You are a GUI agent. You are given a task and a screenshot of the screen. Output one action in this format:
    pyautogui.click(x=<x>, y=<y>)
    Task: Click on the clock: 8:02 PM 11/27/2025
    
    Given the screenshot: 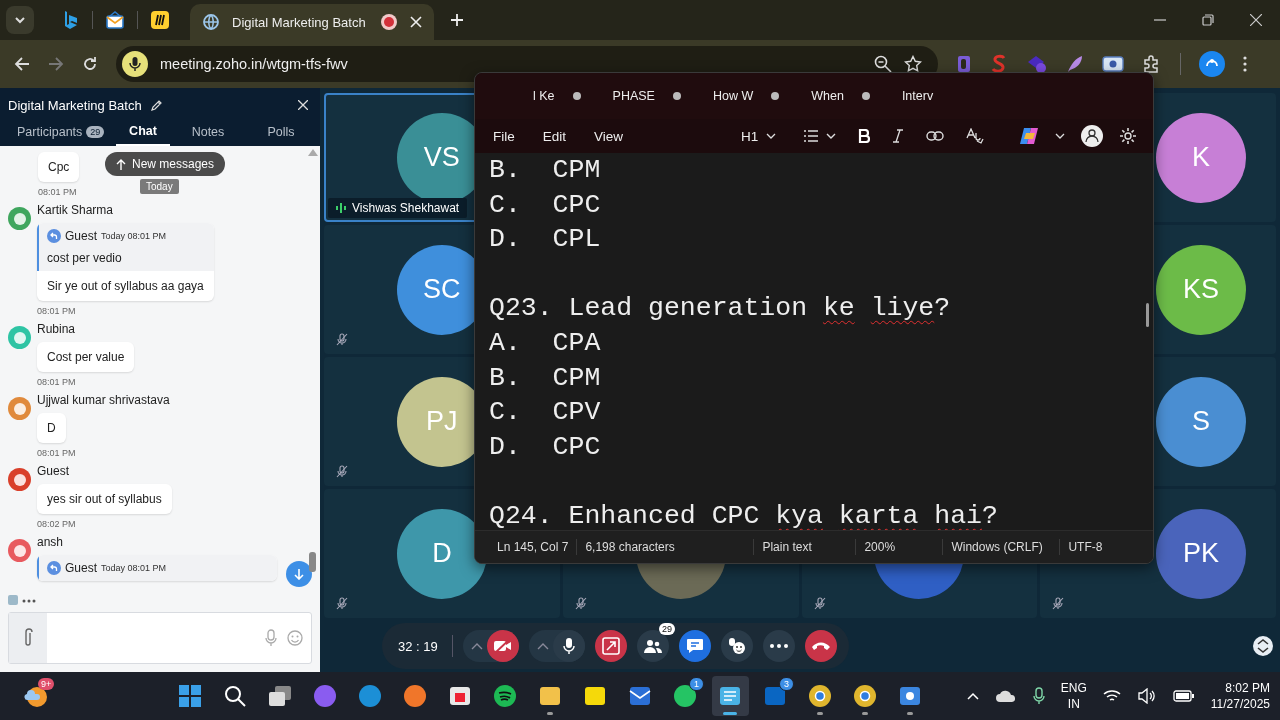 What is the action you would take?
    pyautogui.click(x=1240, y=696)
    